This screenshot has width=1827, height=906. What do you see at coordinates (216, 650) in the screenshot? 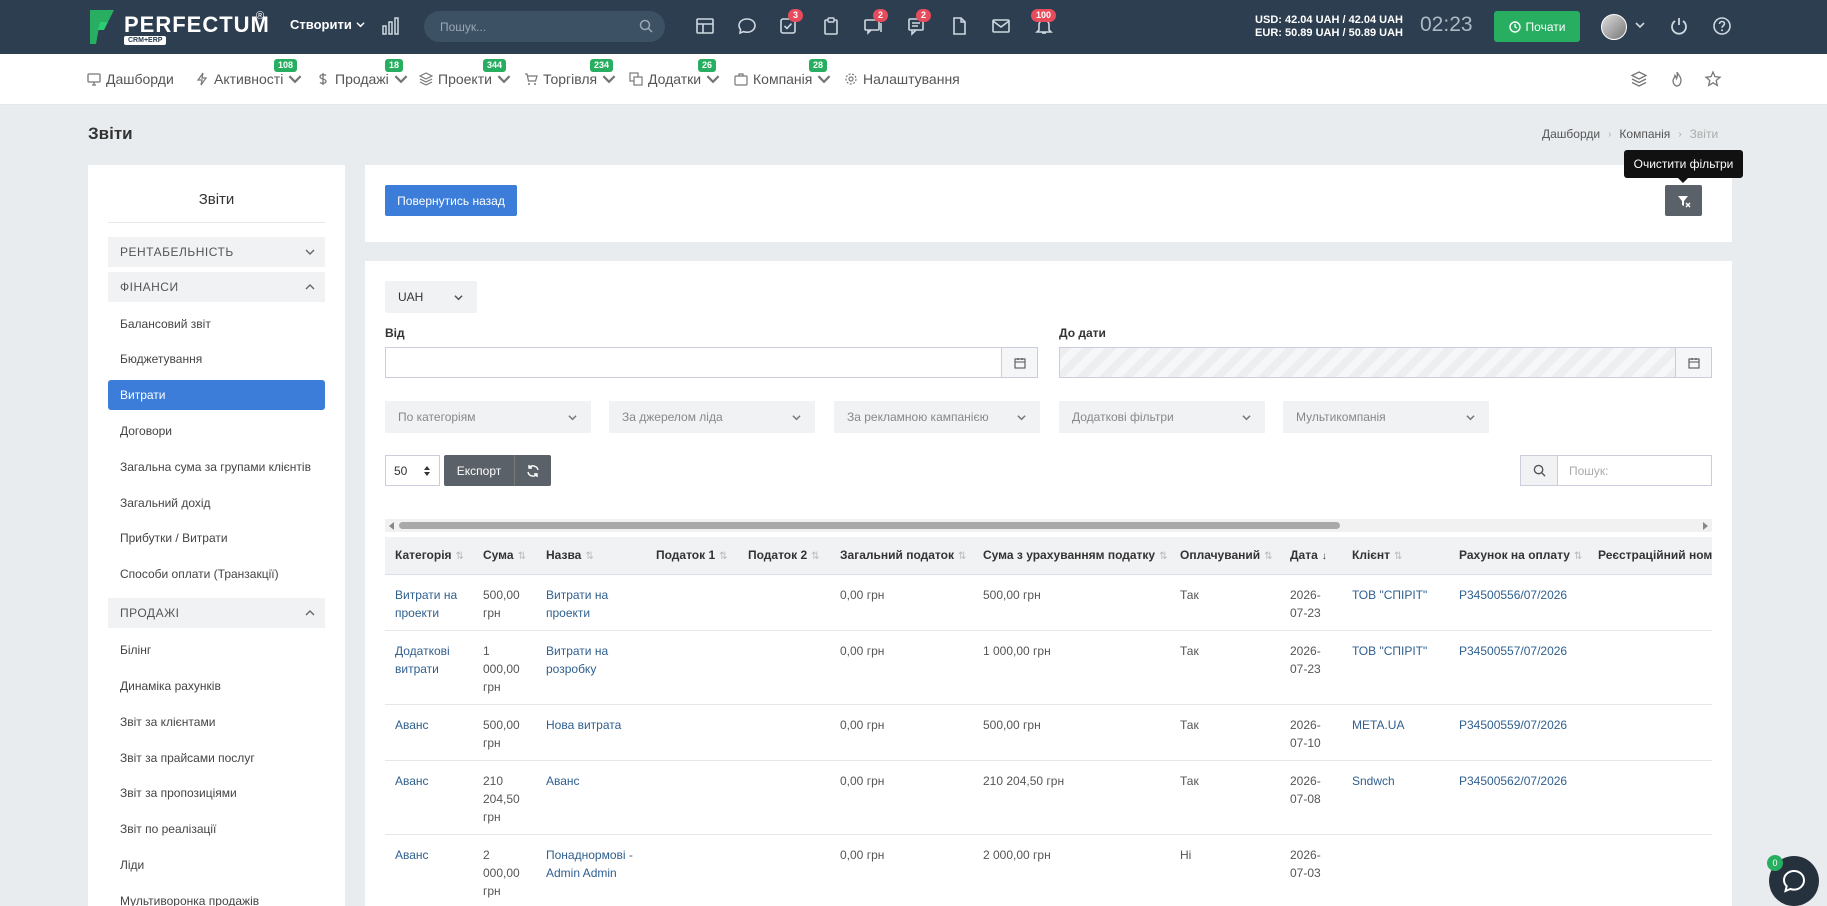
I see `sidebar-item-billing: Білінг` at bounding box center [216, 650].